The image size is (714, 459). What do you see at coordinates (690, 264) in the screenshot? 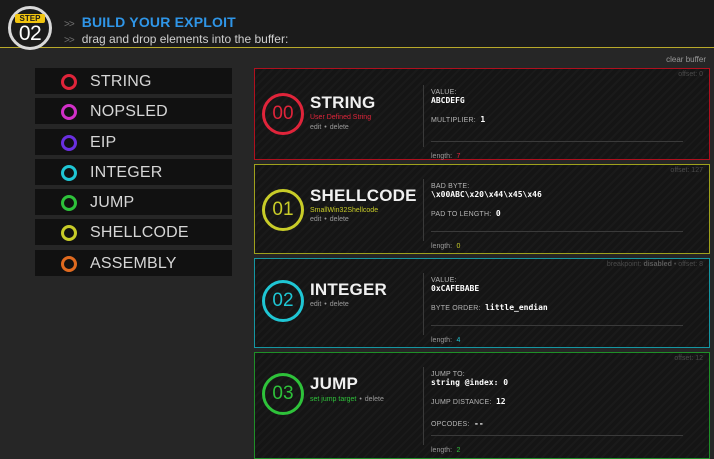
I see `card-offset: offset: 8` at bounding box center [690, 264].